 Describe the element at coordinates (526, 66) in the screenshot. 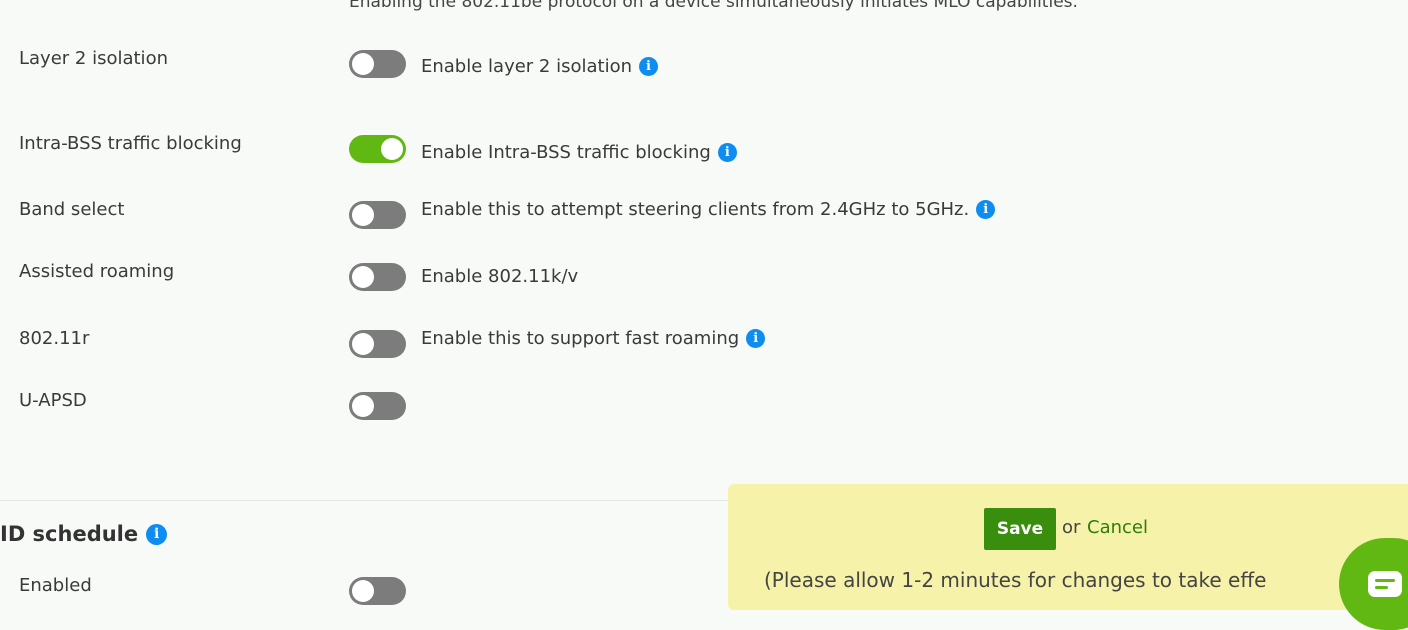

I see `layer2-isolation-desc-text: Enable layer 2 isolation` at that location.